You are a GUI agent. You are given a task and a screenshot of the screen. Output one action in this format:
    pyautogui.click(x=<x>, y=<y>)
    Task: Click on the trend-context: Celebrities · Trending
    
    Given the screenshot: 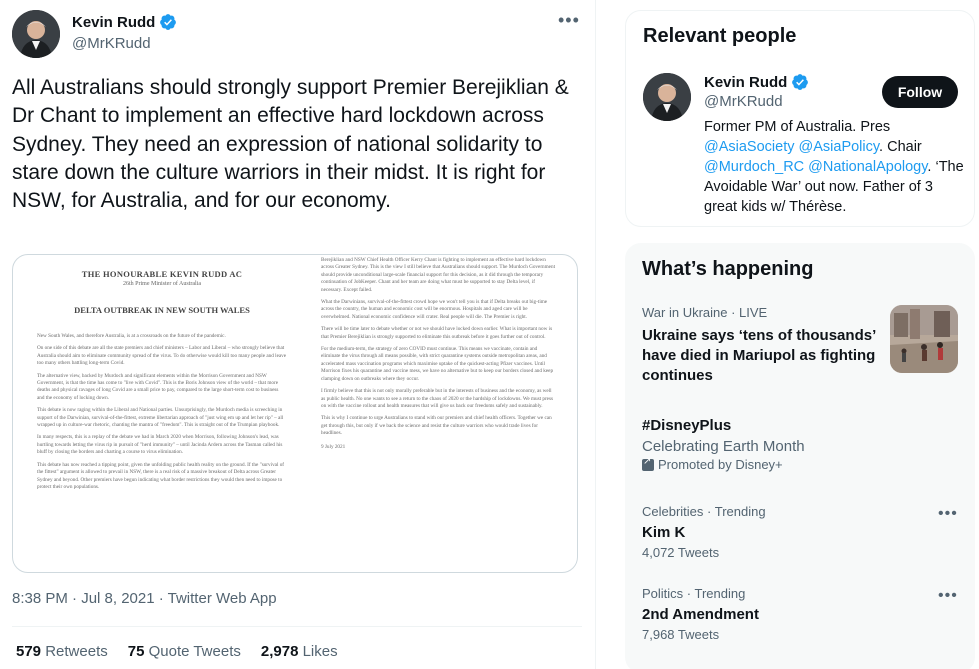 What is the action you would take?
    pyautogui.click(x=704, y=511)
    